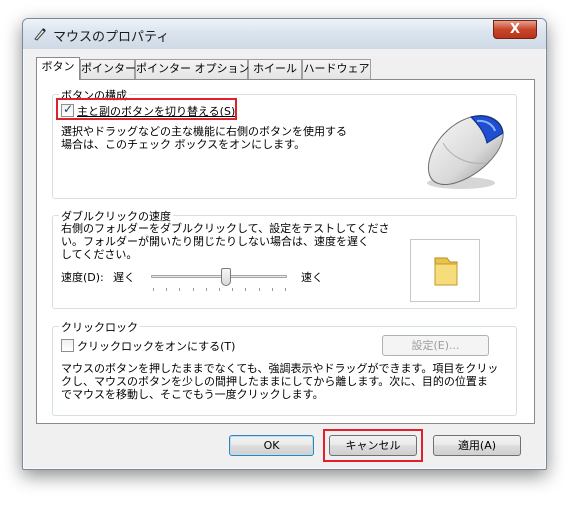 The image size is (570, 512). Describe the element at coordinates (58, 68) in the screenshot. I see `tab-buttons: ボタン` at that location.